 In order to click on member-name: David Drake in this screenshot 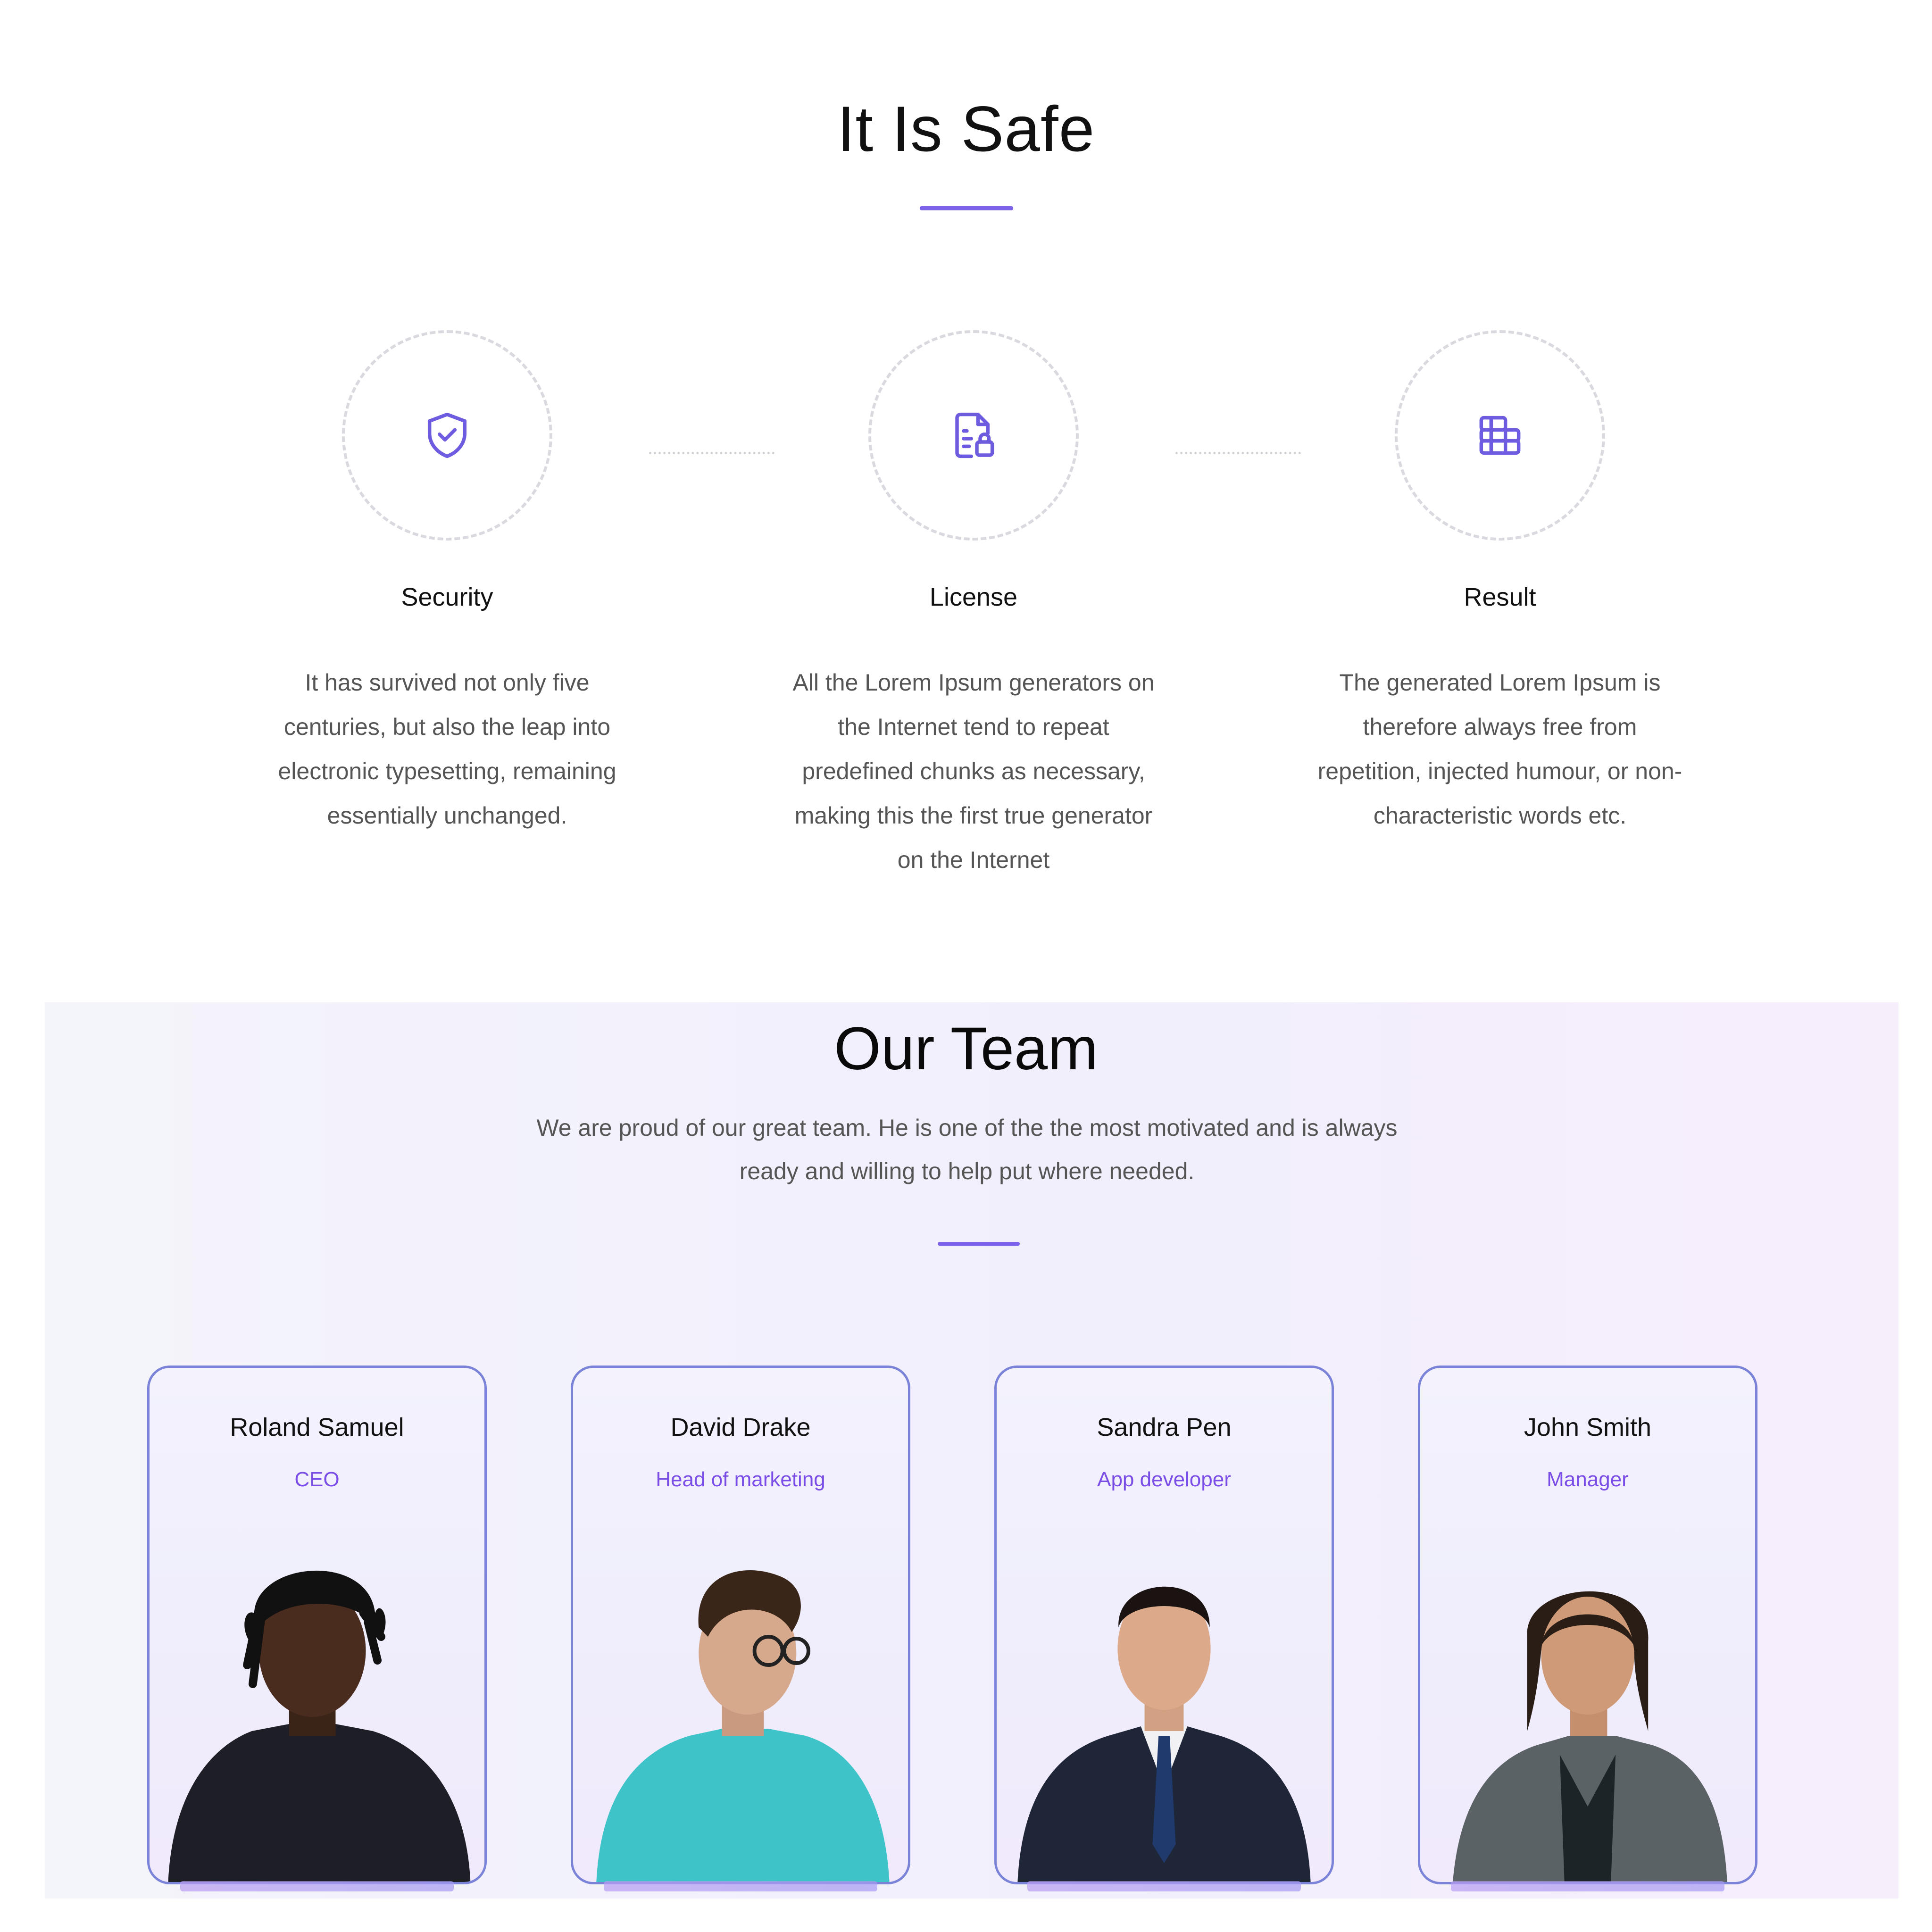, I will do `click(741, 1427)`.